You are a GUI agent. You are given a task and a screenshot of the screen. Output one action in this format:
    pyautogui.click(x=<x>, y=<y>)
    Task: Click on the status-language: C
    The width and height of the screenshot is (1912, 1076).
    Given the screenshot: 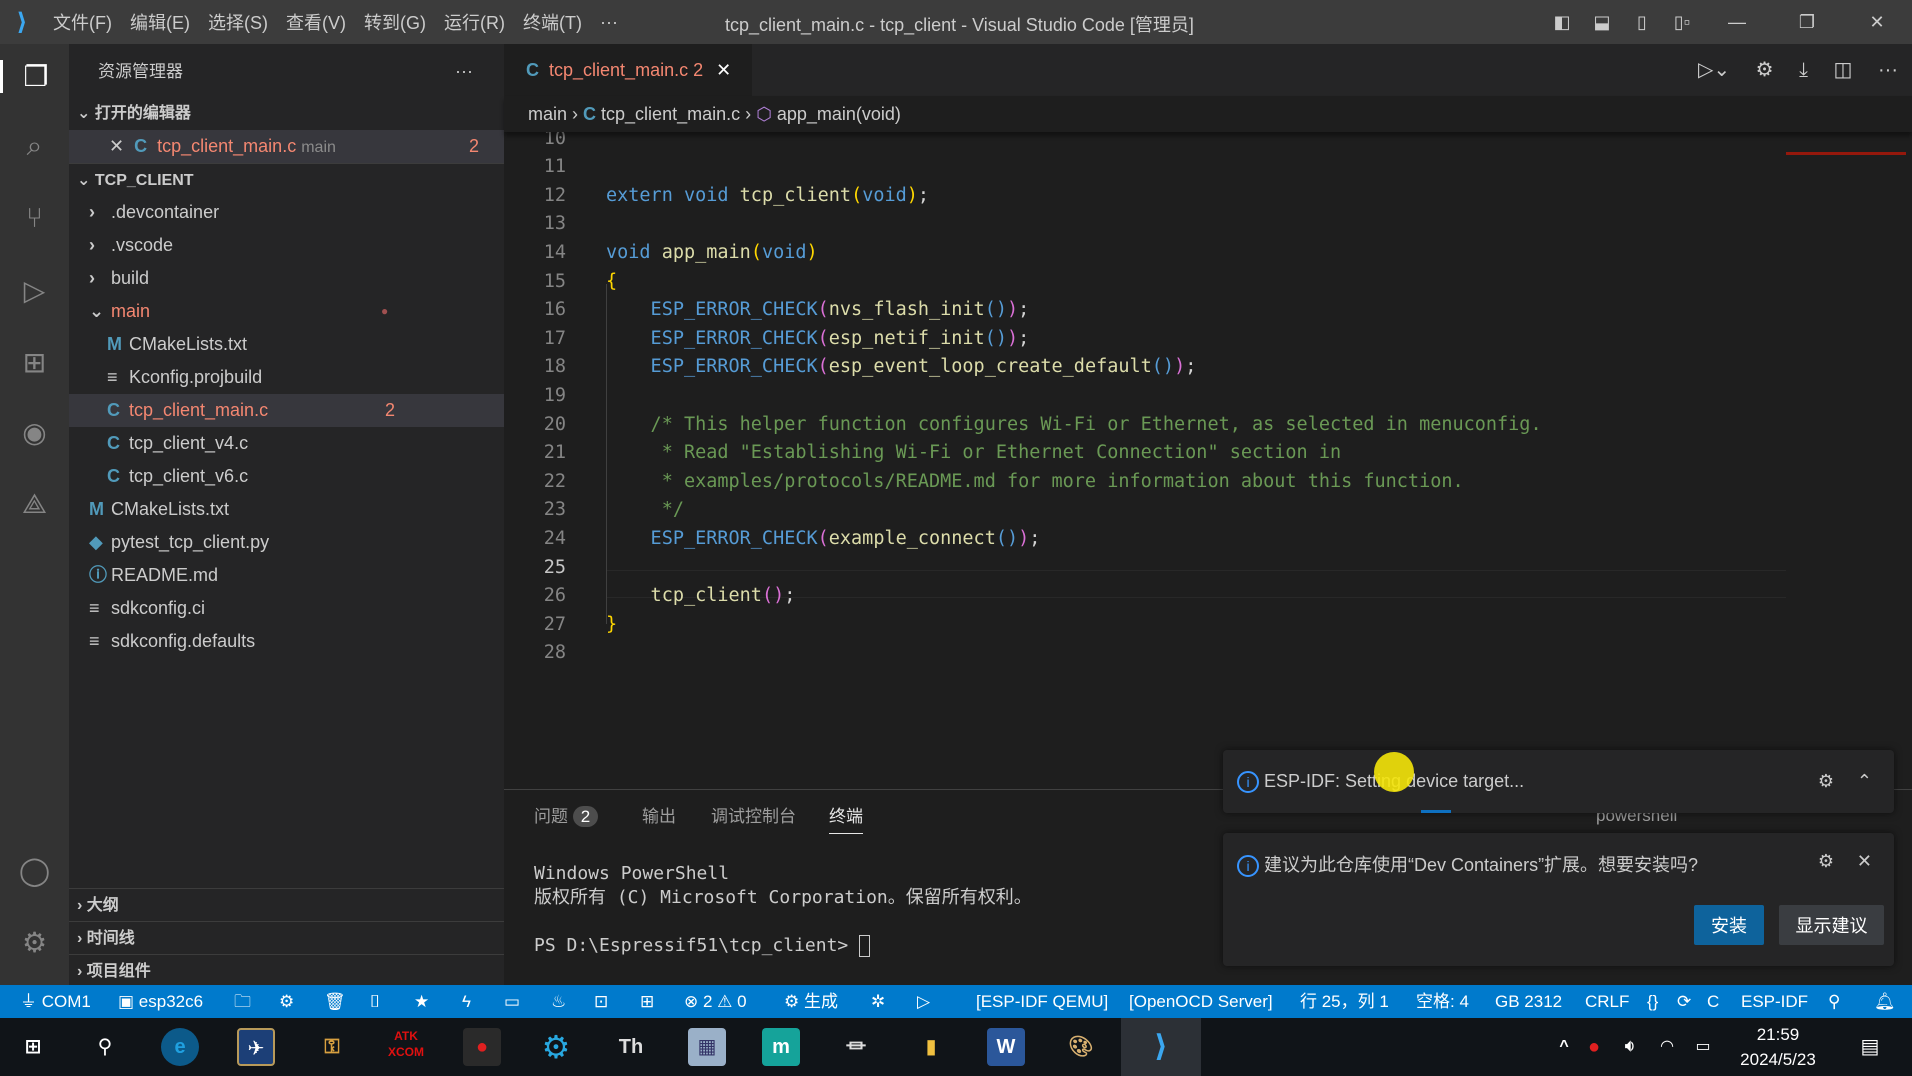 What is the action you would take?
    pyautogui.click(x=1713, y=1001)
    